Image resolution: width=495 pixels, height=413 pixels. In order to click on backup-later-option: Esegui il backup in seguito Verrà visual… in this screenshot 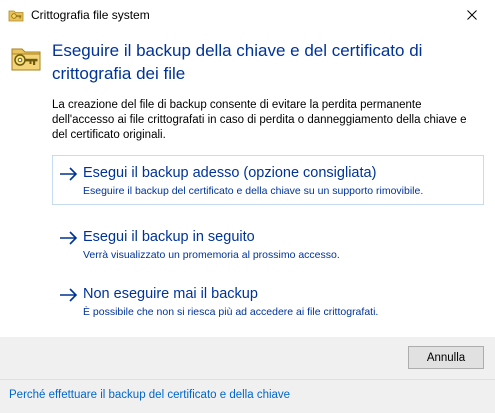, I will do `click(268, 244)`.